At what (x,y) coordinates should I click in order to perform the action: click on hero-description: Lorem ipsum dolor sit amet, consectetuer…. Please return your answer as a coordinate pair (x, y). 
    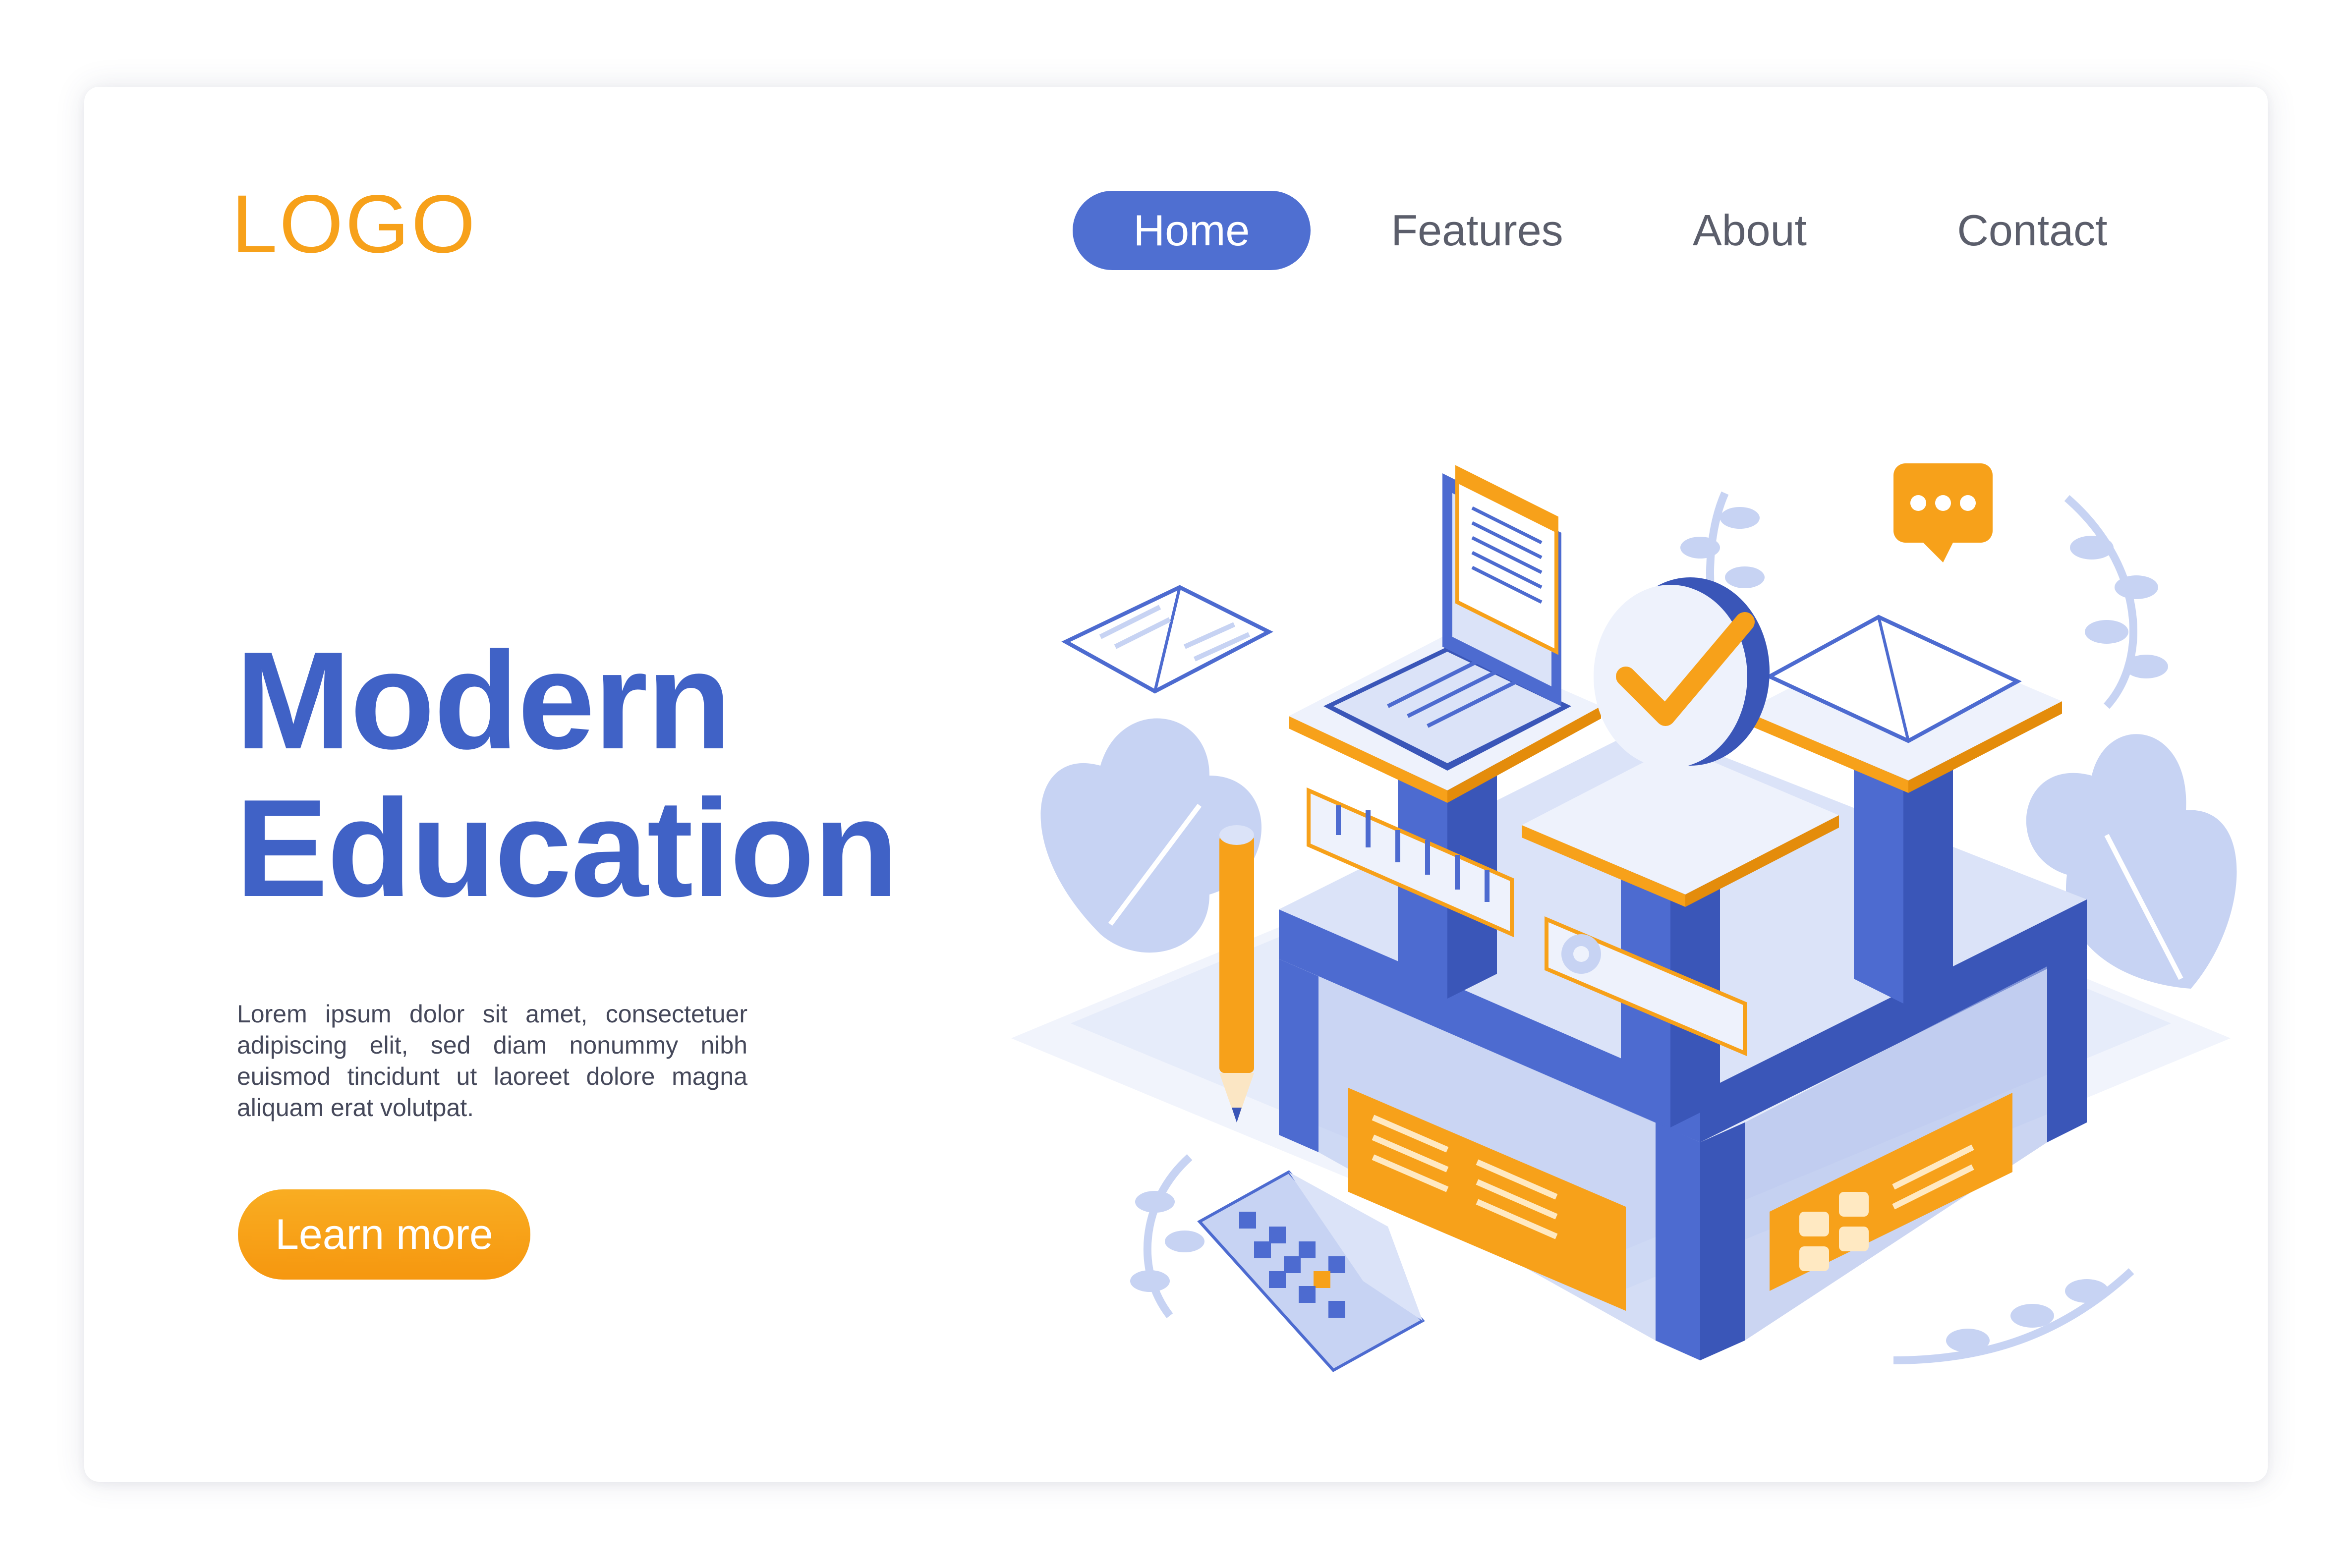
    Looking at the image, I should click on (492, 1060).